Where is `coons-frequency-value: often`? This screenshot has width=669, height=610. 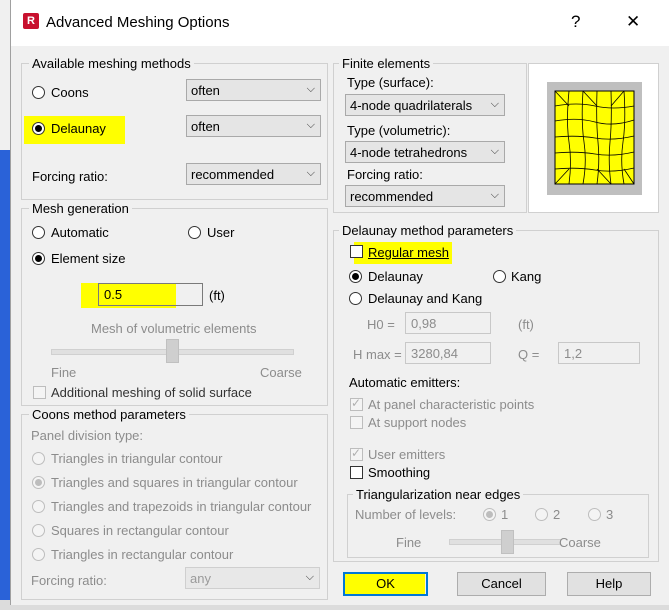 coons-frequency-value: often is located at coordinates (205, 90).